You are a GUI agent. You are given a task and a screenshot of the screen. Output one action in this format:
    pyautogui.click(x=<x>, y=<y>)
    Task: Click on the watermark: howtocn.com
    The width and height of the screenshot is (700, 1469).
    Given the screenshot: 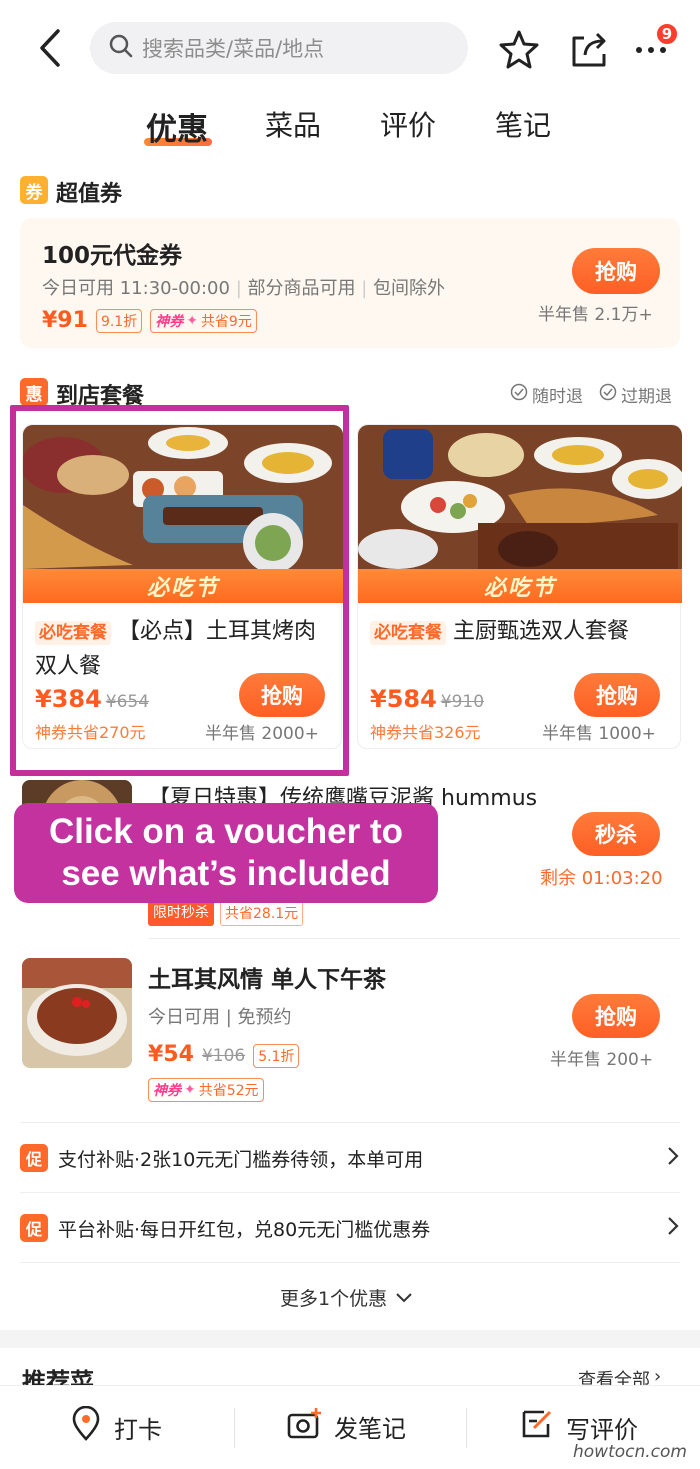 What is the action you would take?
    pyautogui.click(x=630, y=1452)
    